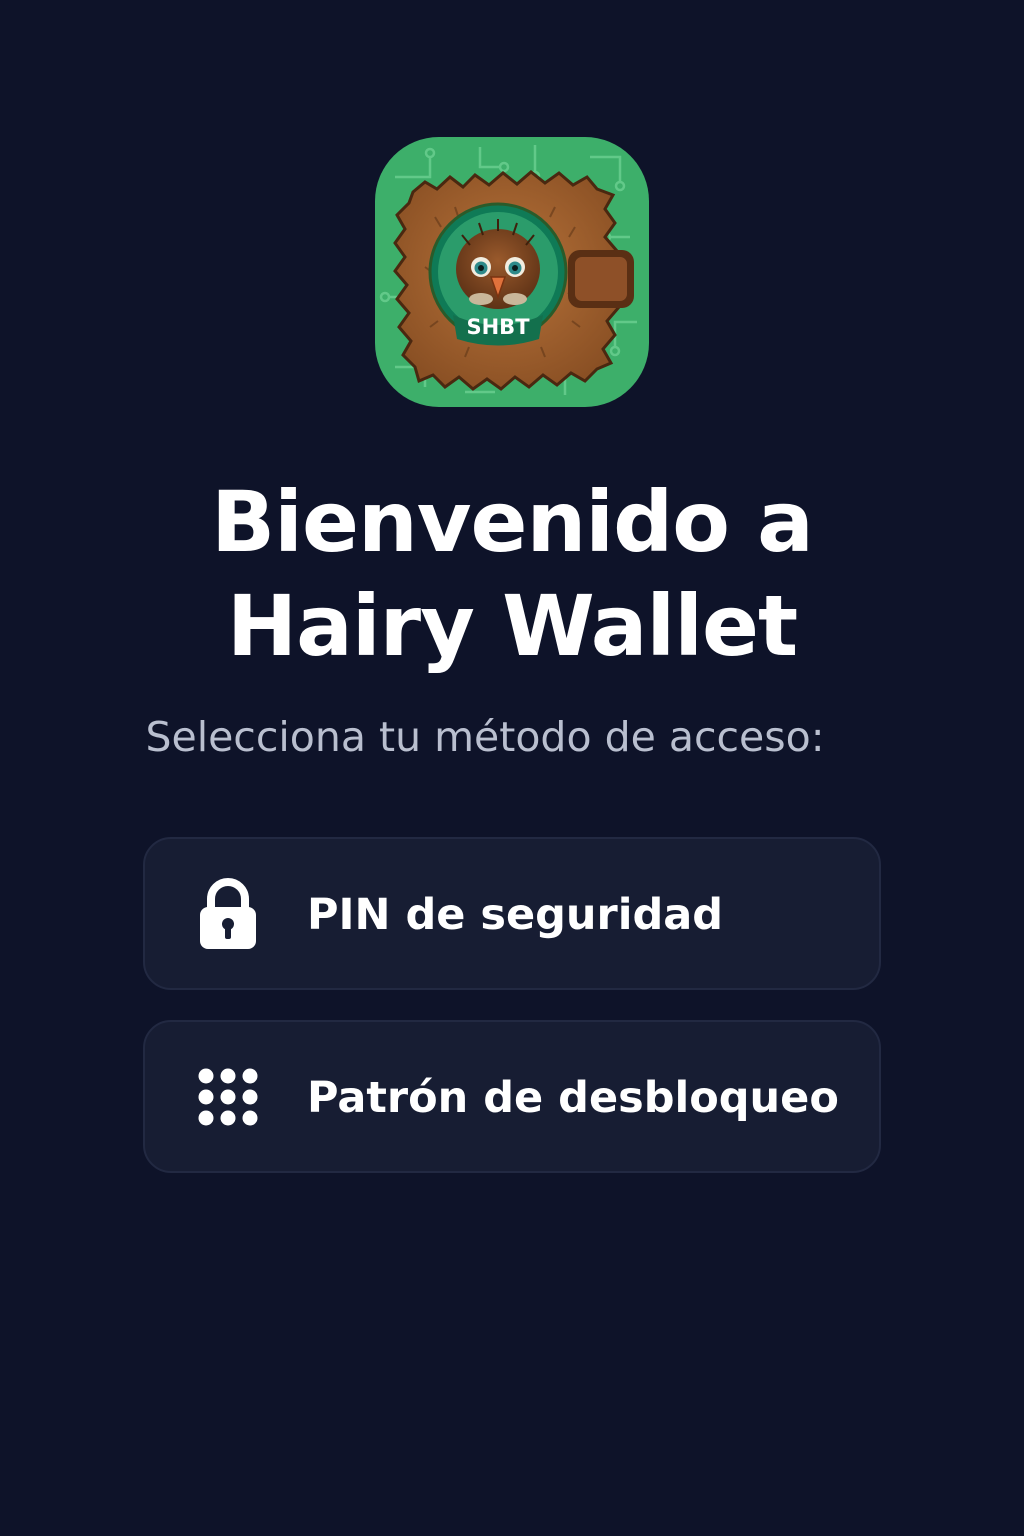 Image resolution: width=1024 pixels, height=1536 pixels. What do you see at coordinates (228, 1097) in the screenshot?
I see `pattern-grid-icon` at bounding box center [228, 1097].